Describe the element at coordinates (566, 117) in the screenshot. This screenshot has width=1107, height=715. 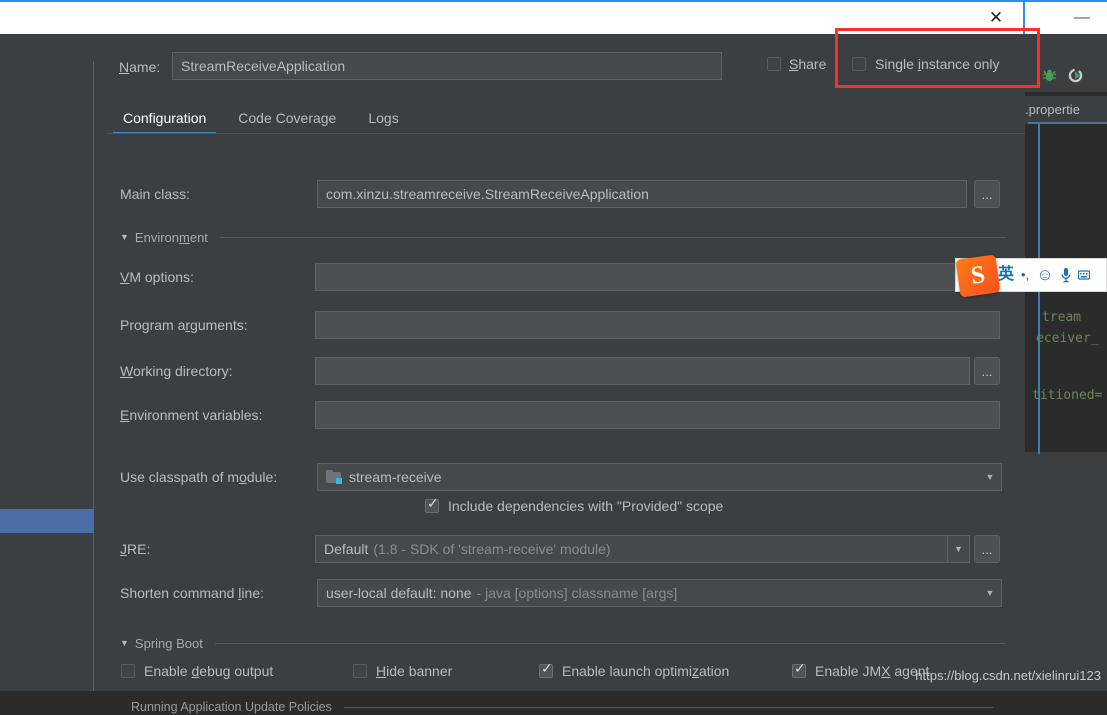
I see `dialog-tabs: Configuration Code Coverage Logs` at that location.